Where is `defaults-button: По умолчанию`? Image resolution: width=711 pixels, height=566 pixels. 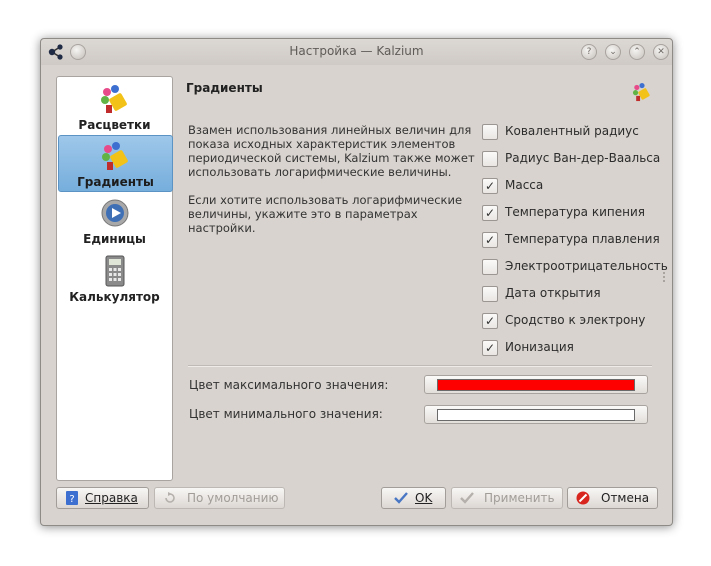 defaults-button: По умолчанию is located at coordinates (219, 498).